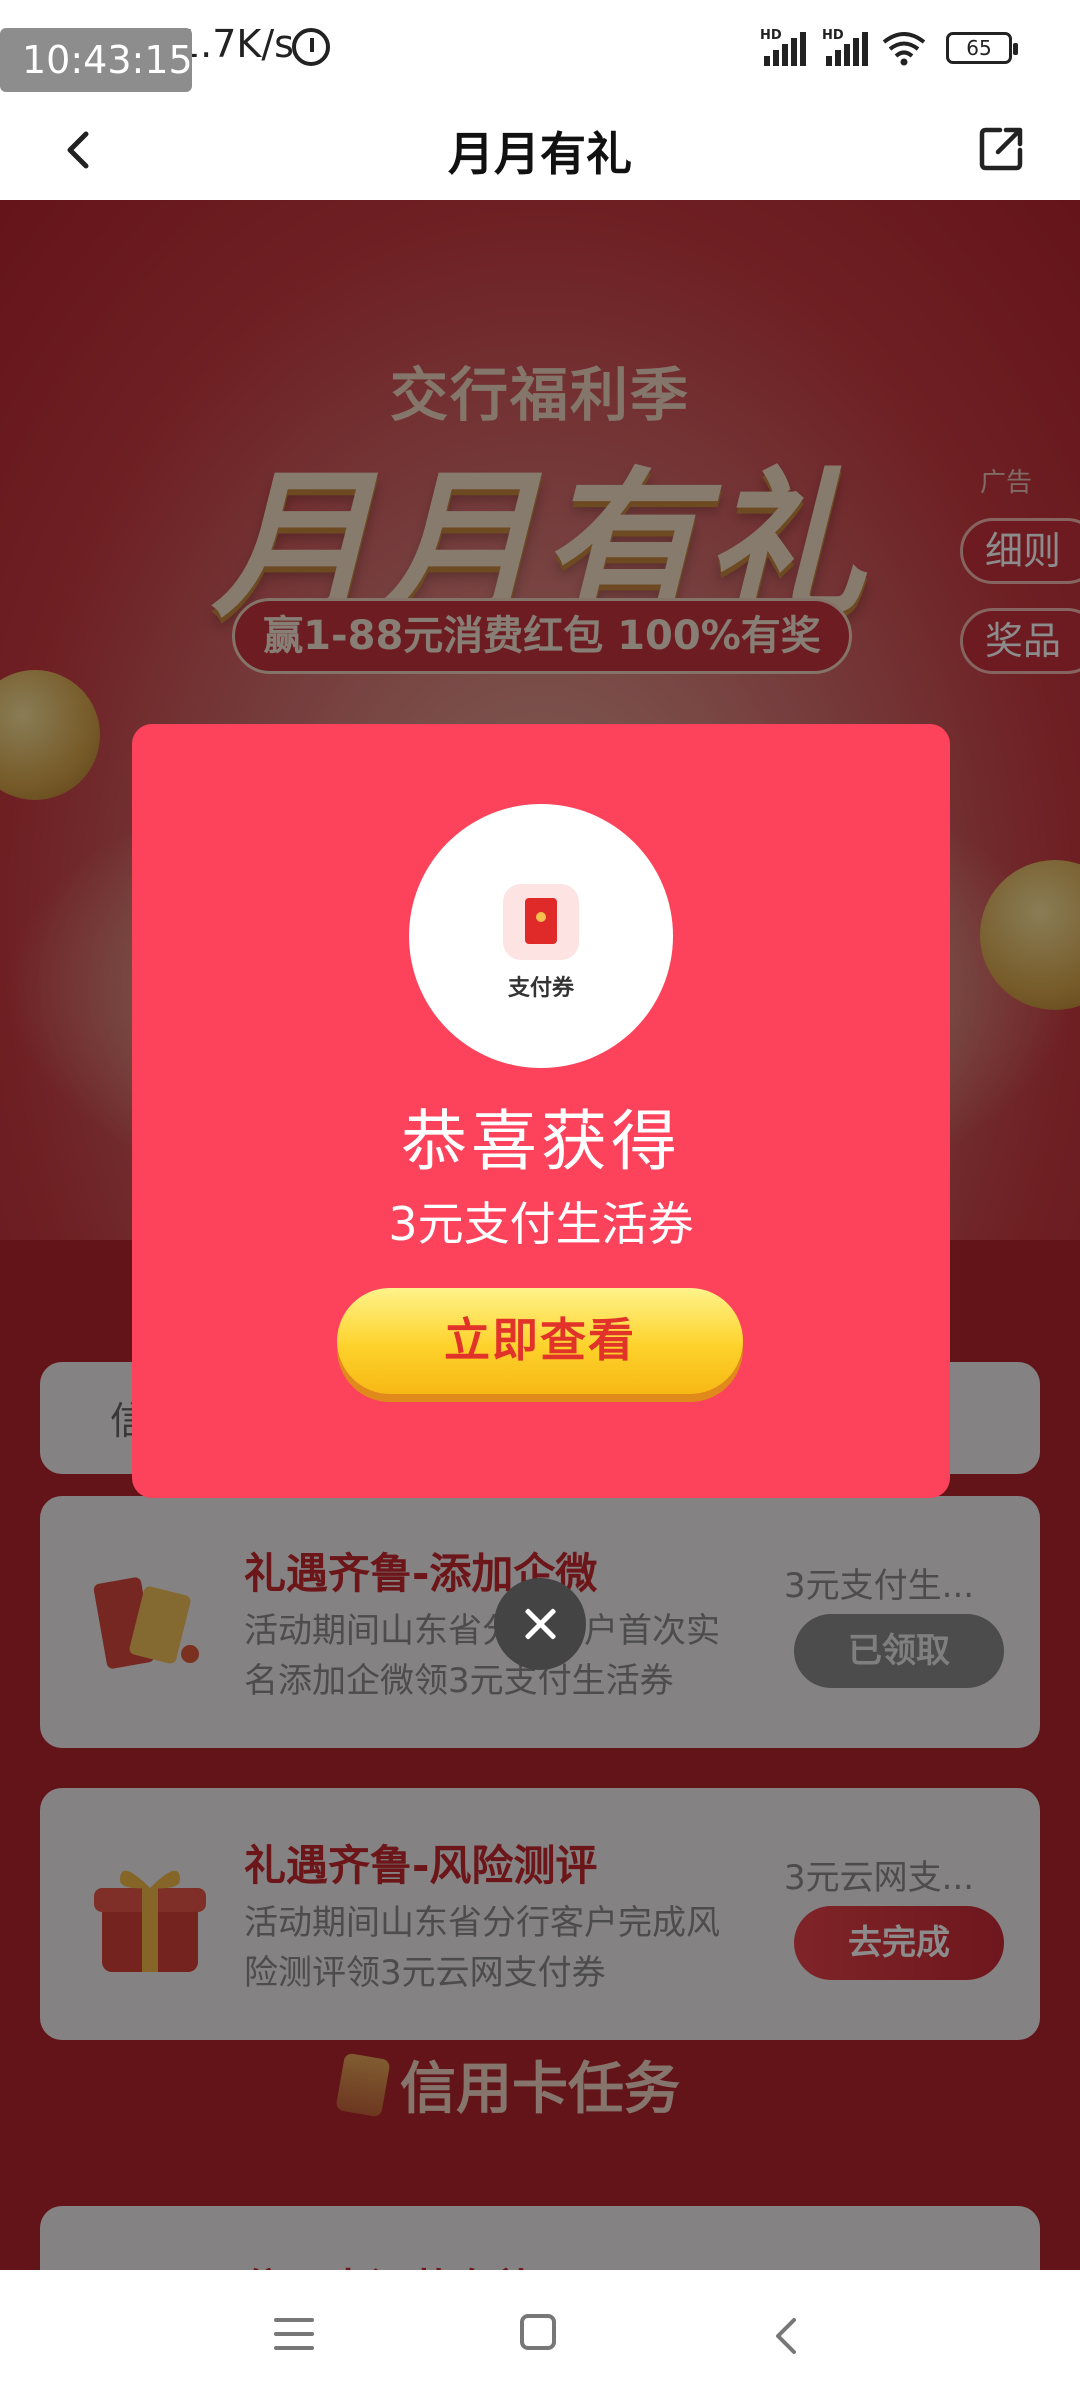  Describe the element at coordinates (540, 50) in the screenshot. I see `status-bar: 1.7K/s 10:43:15 HD HD 65` at that location.